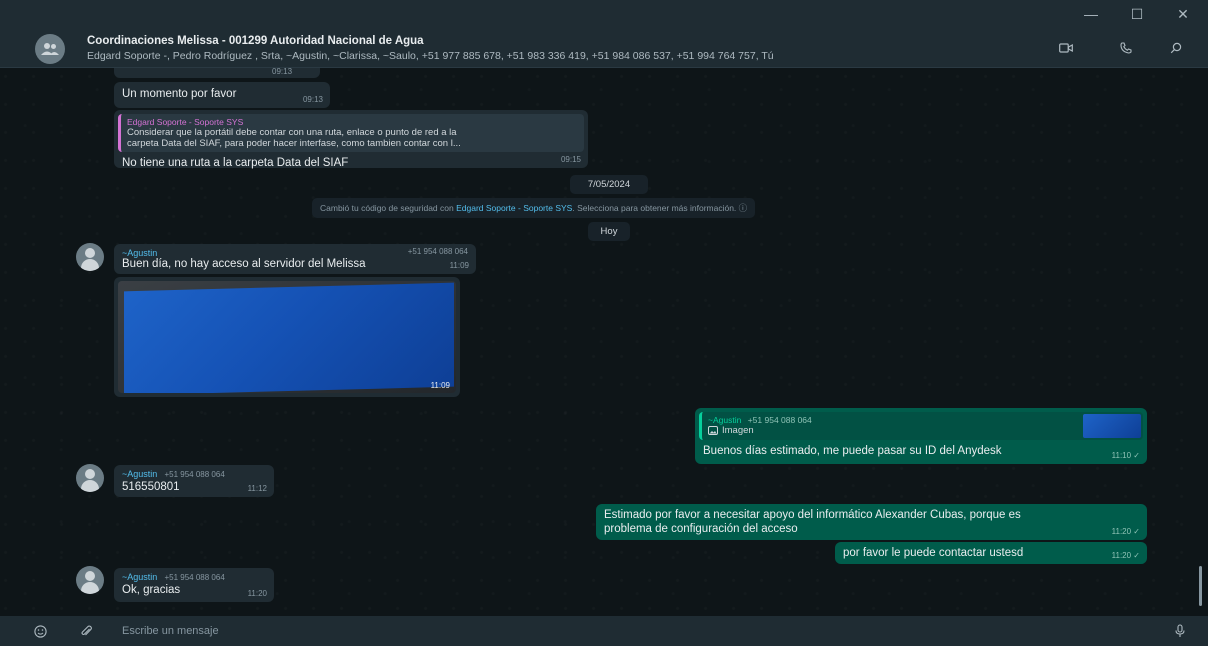  I want to click on message-text: Un momento por favor, so click(179, 94).